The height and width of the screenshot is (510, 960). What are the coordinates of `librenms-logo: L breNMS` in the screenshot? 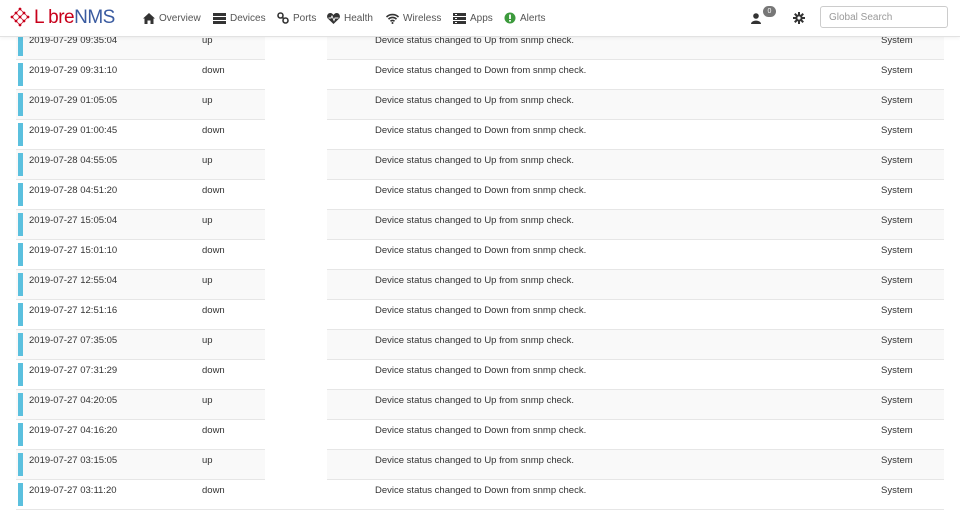 It's located at (62, 18).